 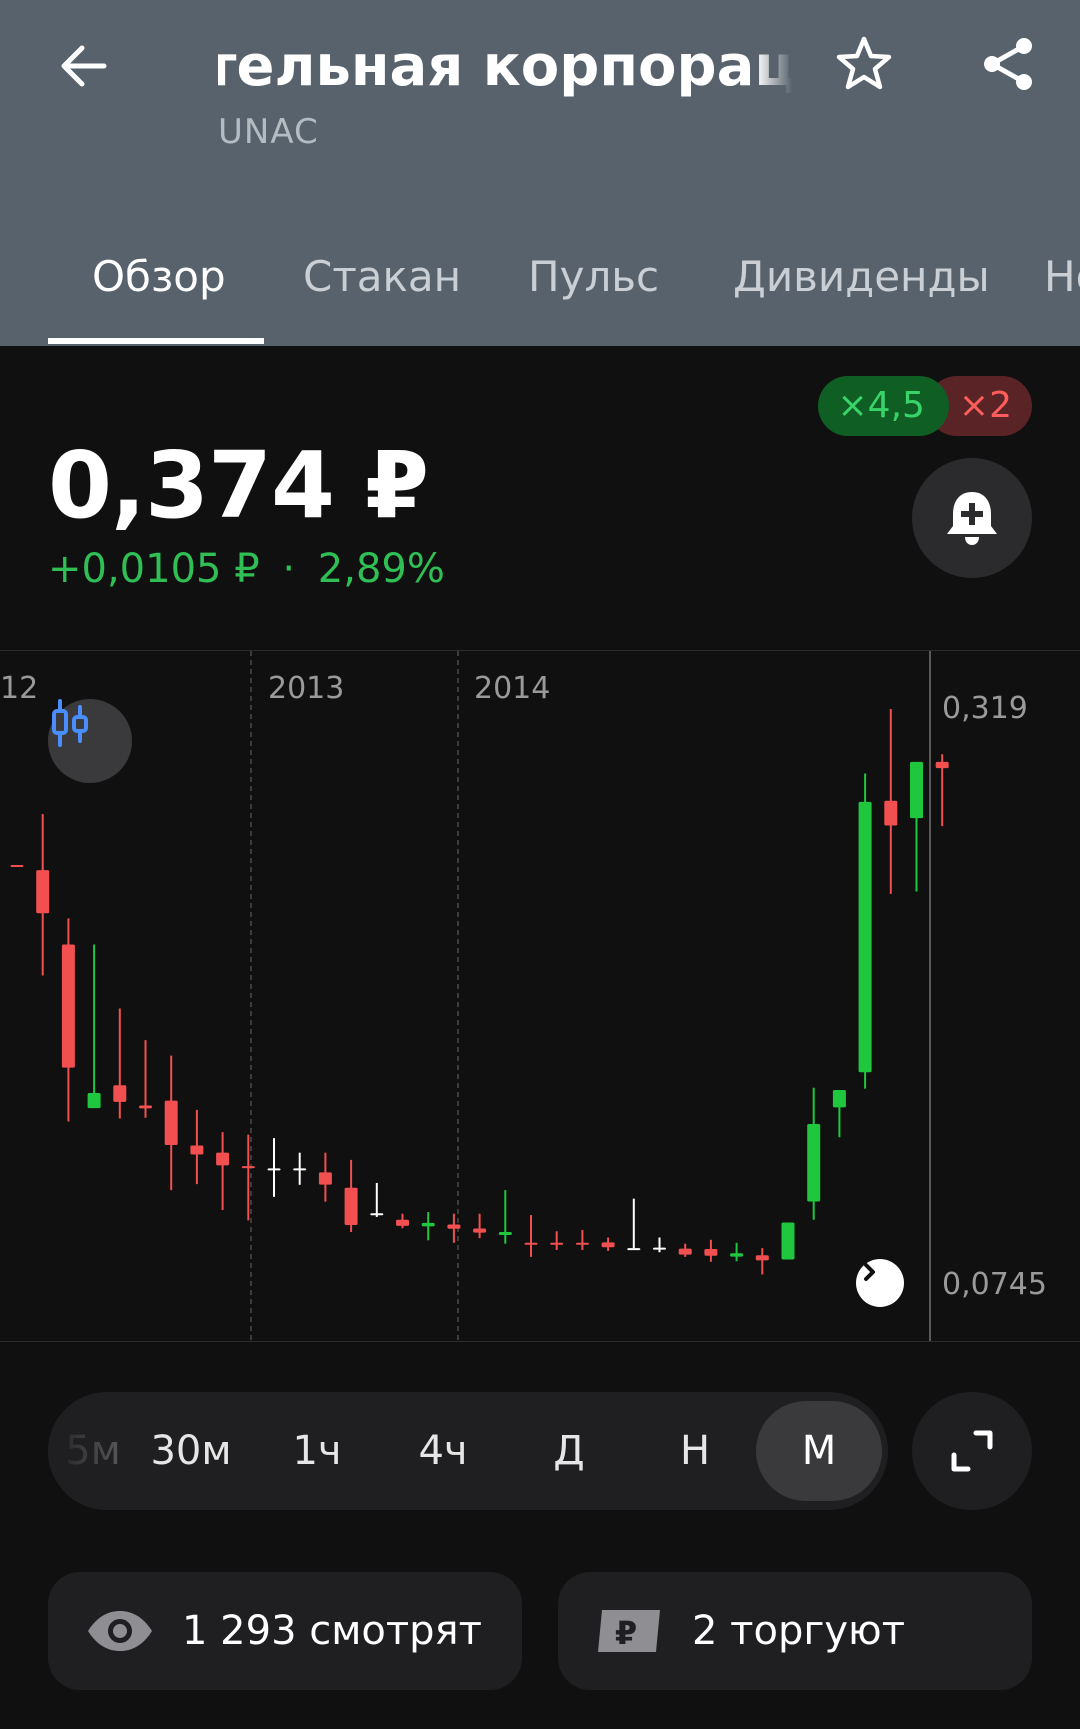 I want to click on back-button, so click(x=84, y=66).